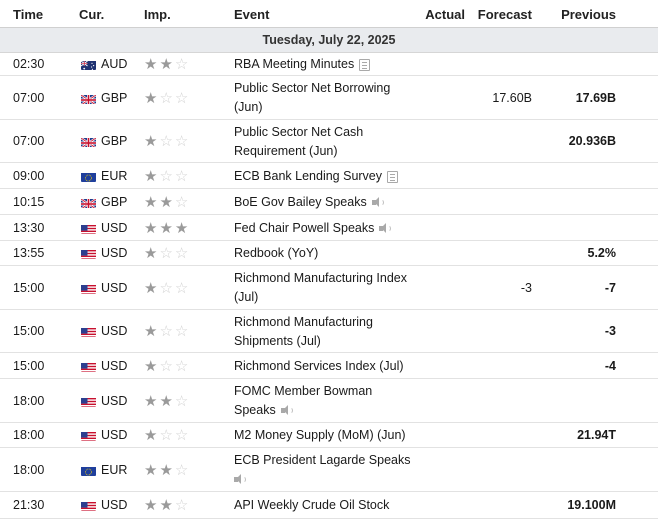 This screenshot has height=523, width=658. What do you see at coordinates (277, 341) in the screenshot?
I see `event-name-line: Shipments (Jul)` at bounding box center [277, 341].